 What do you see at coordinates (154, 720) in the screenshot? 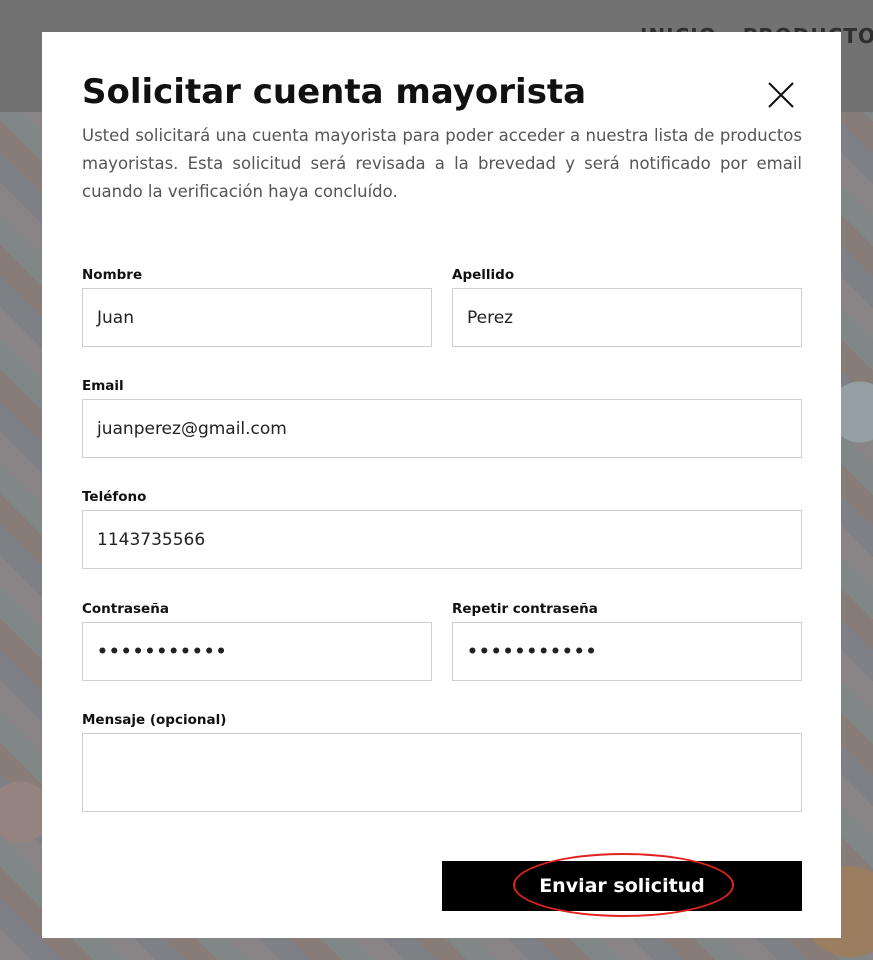
I see `mensaje-label: Mensaje (opcional)` at bounding box center [154, 720].